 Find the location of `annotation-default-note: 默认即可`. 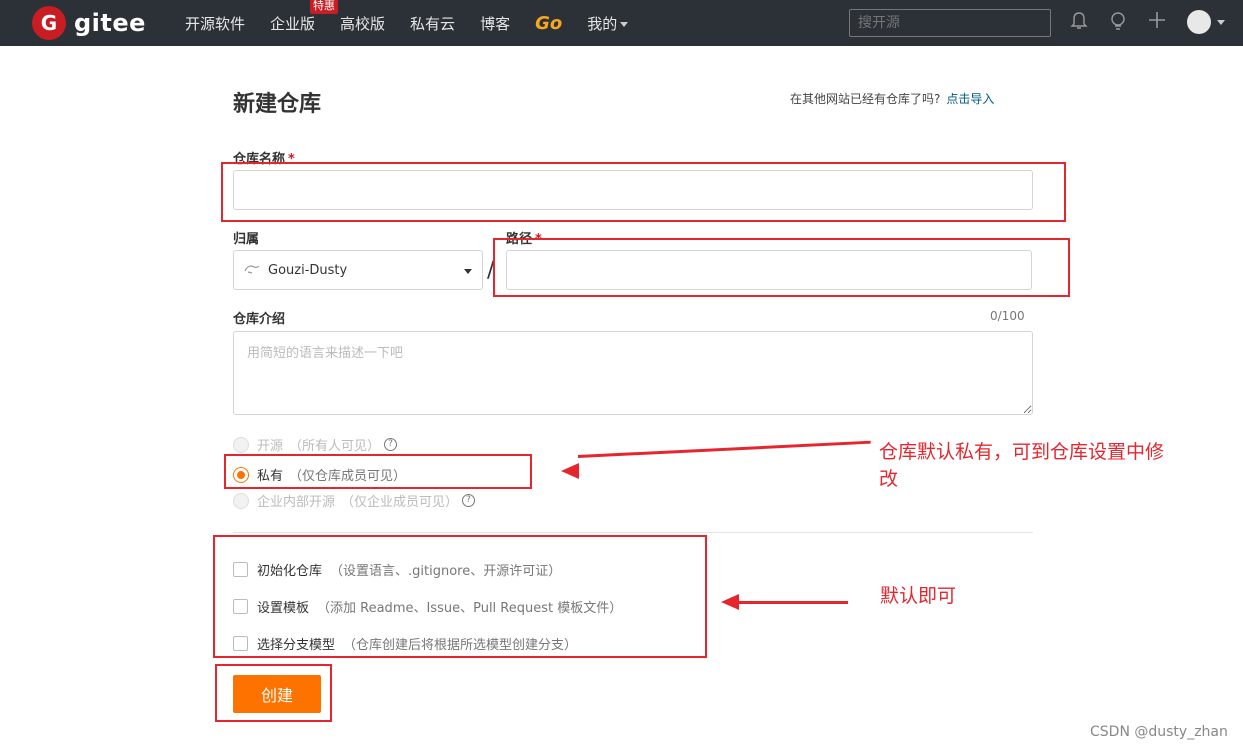

annotation-default-note: 默认即可 is located at coordinates (918, 596).